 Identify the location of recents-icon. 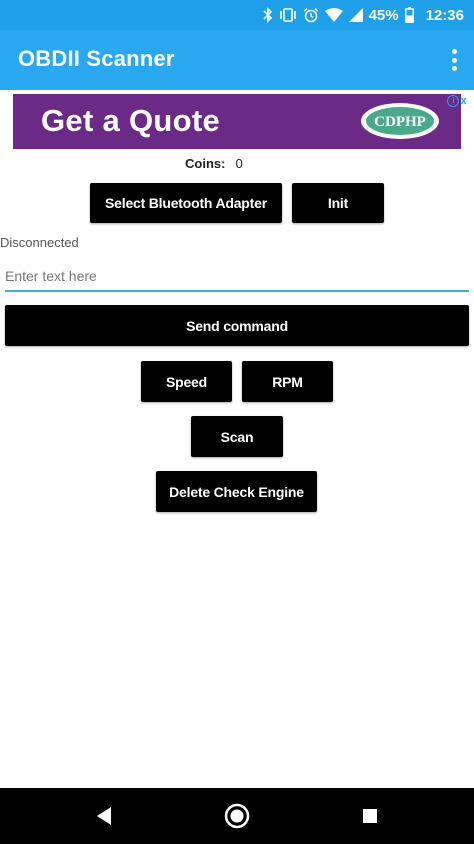
(370, 816).